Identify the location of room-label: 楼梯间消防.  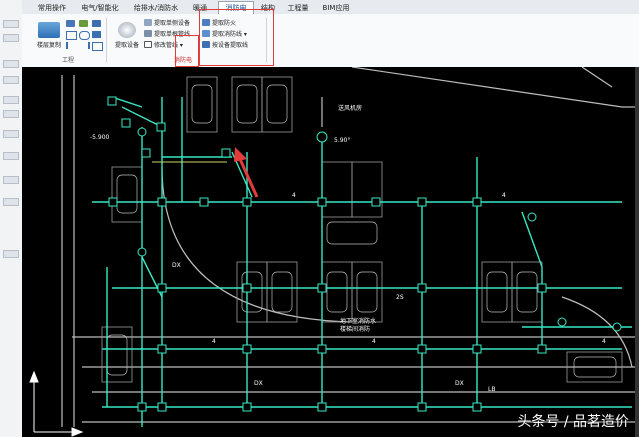
(355, 329).